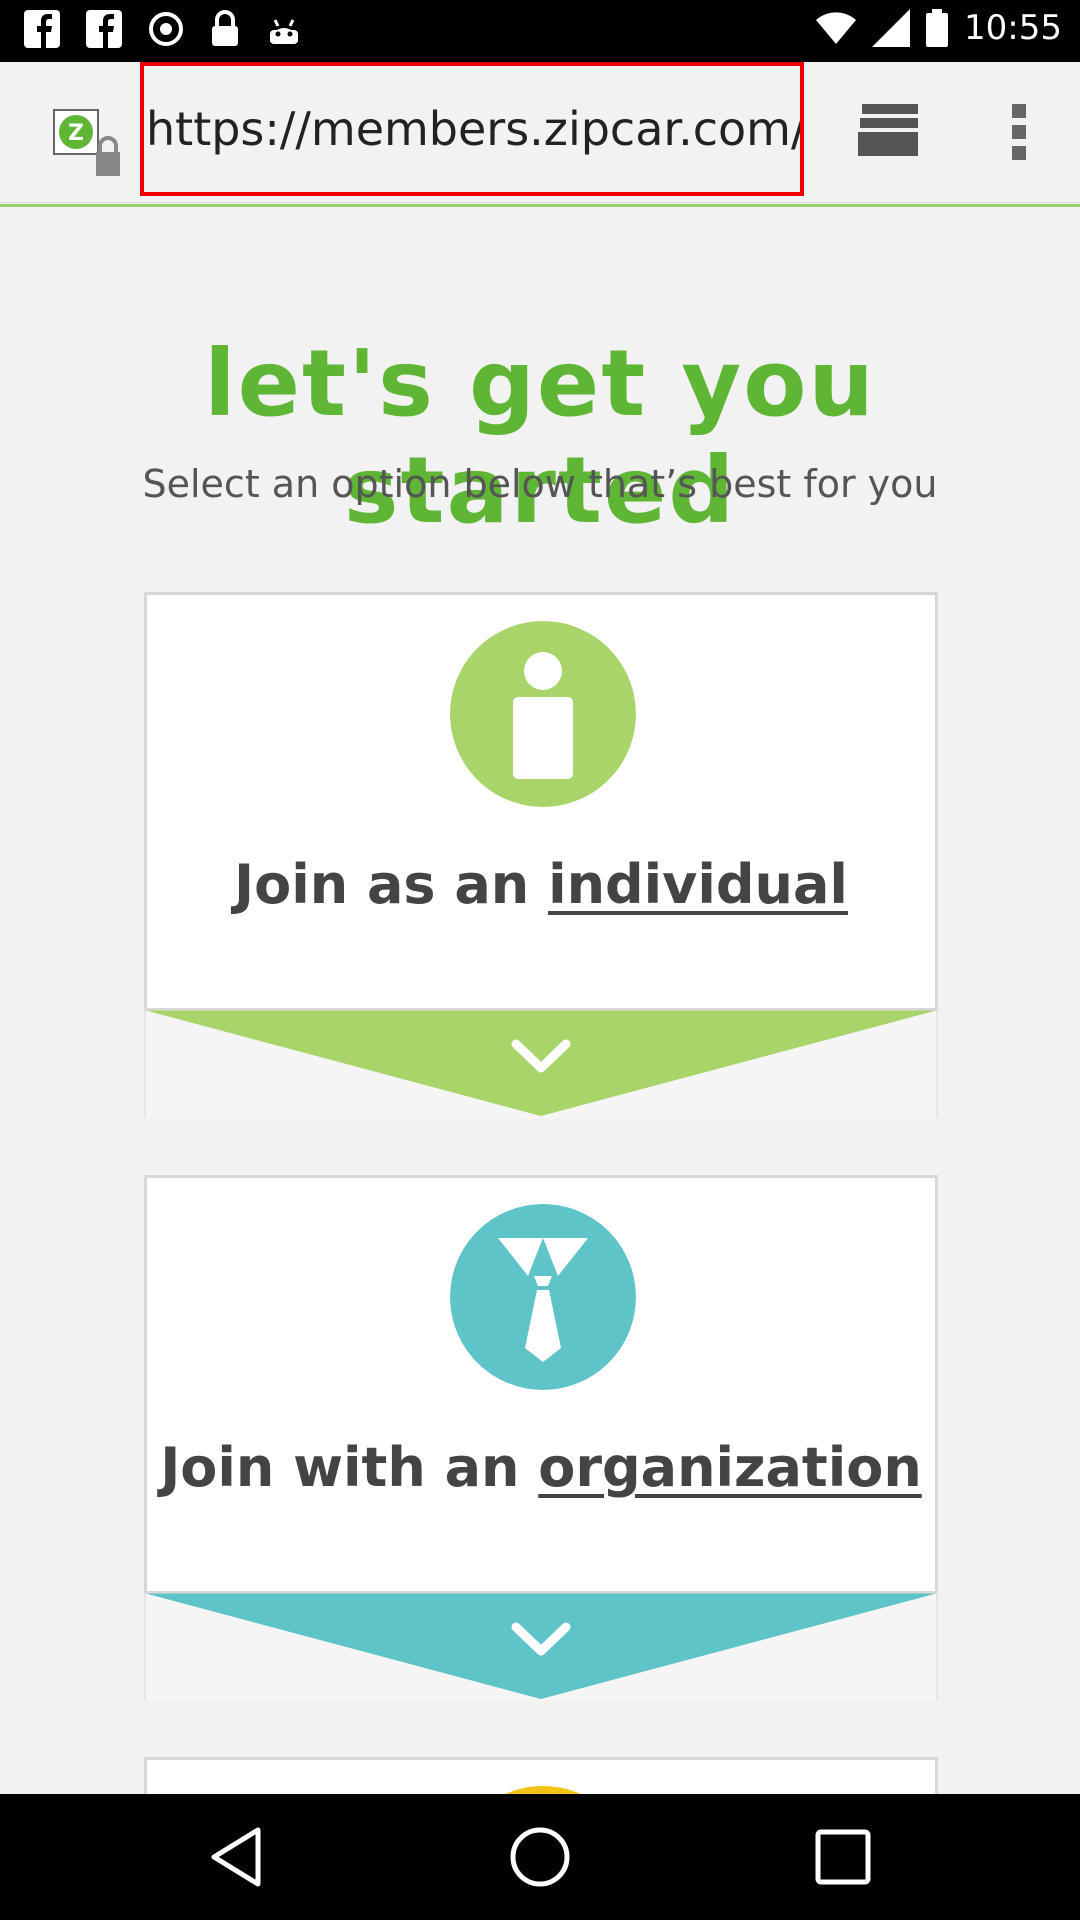 The image size is (1080, 1920). I want to click on home-icon, so click(540, 1857).